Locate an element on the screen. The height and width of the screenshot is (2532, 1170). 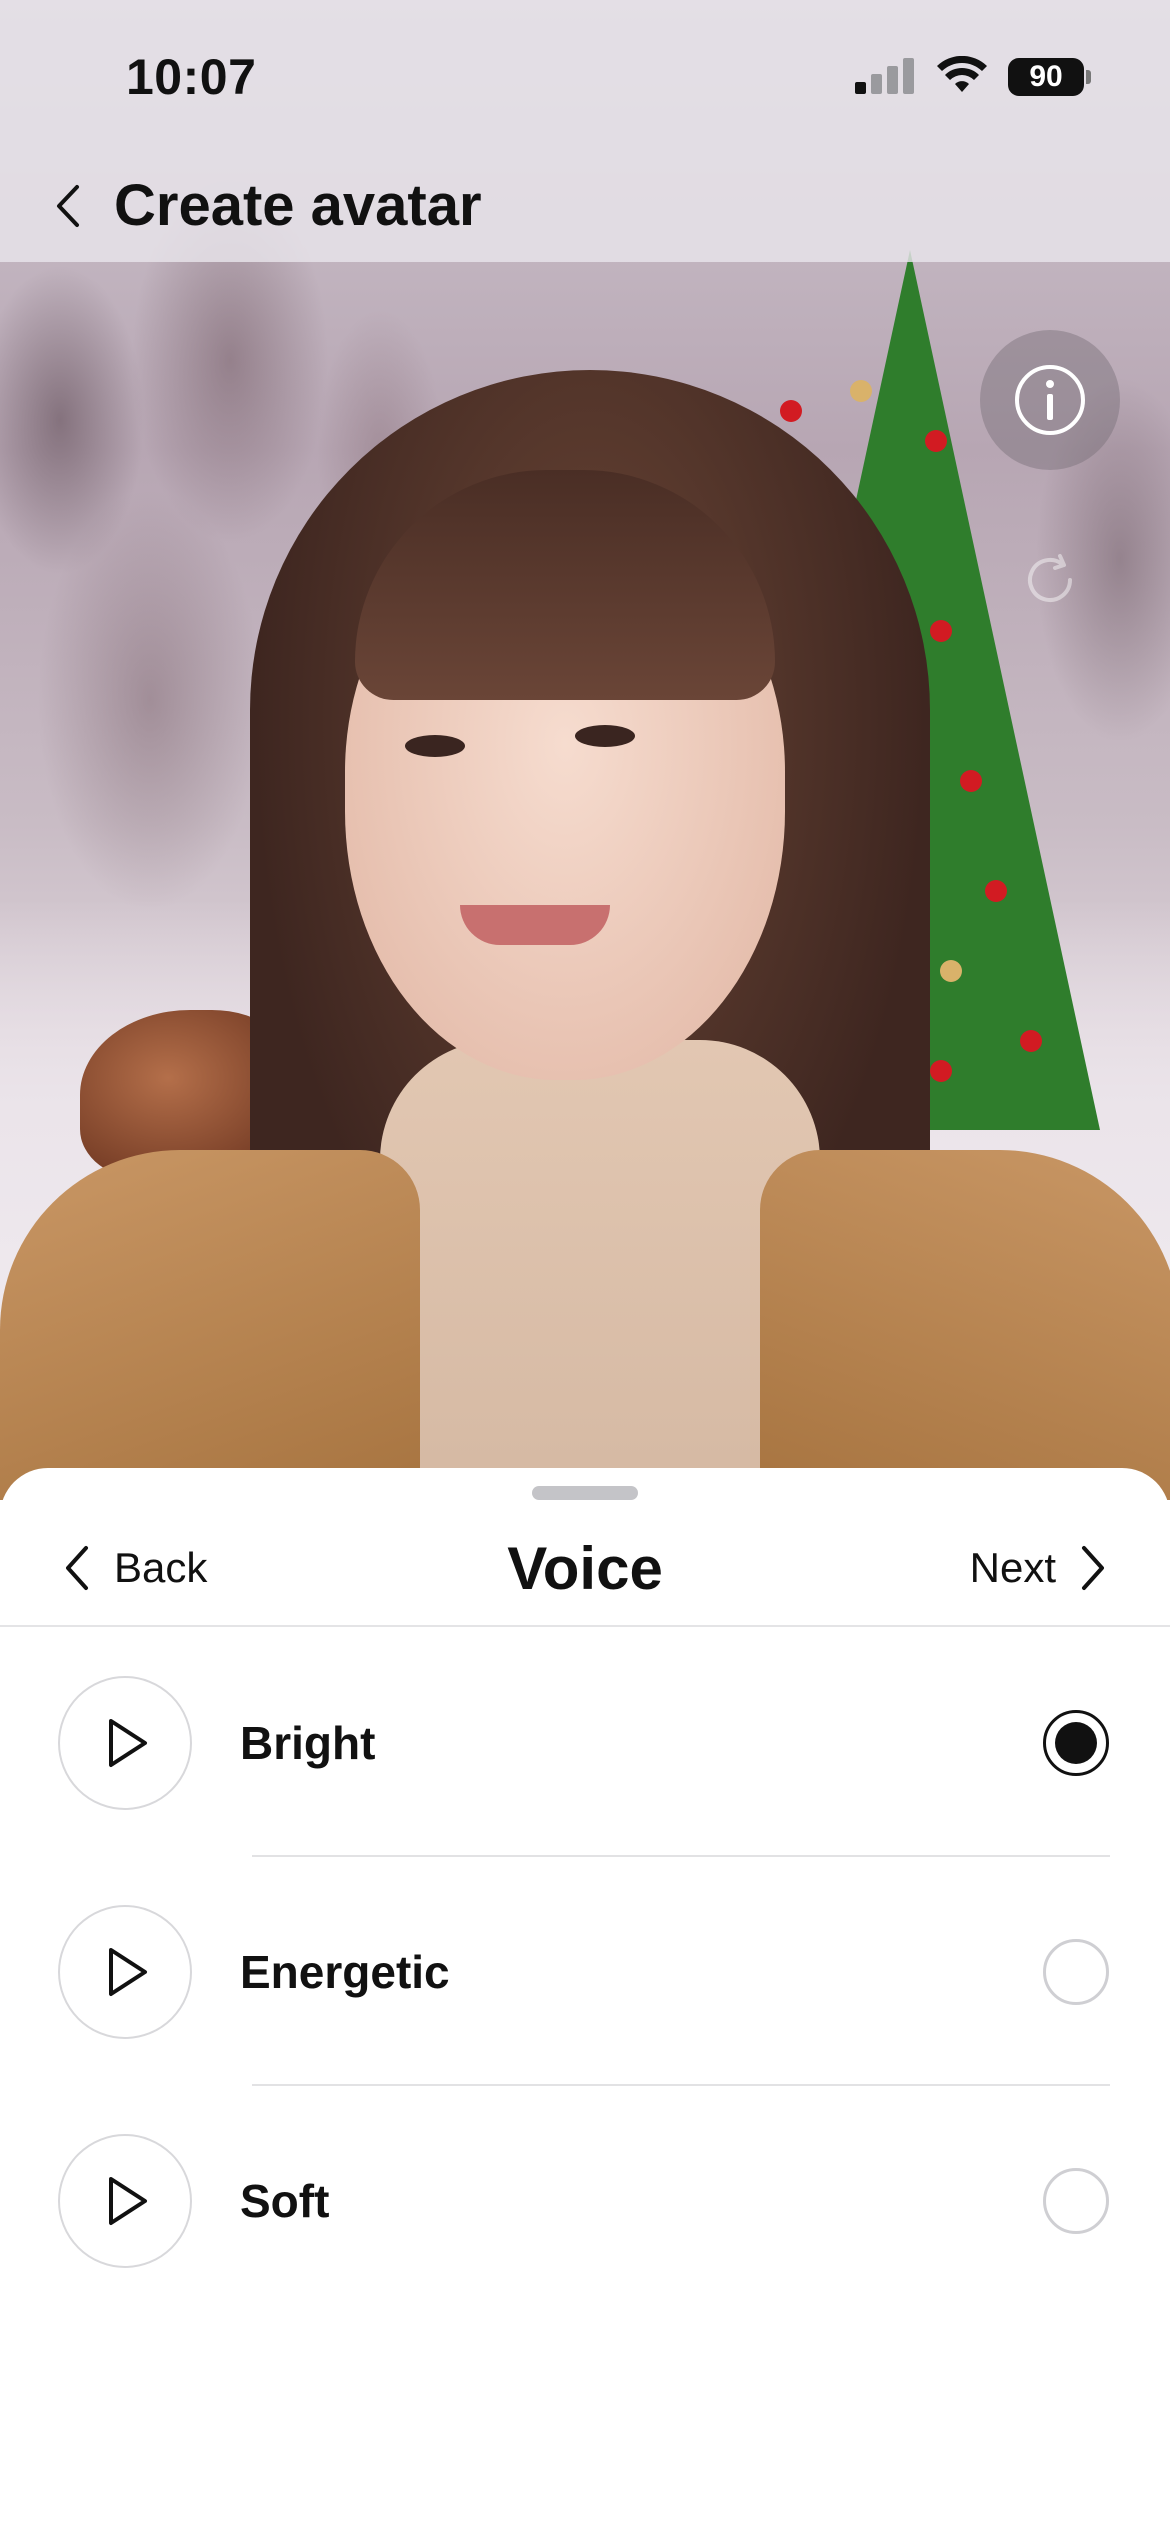
status-time: 10:07 is located at coordinates (191, 77).